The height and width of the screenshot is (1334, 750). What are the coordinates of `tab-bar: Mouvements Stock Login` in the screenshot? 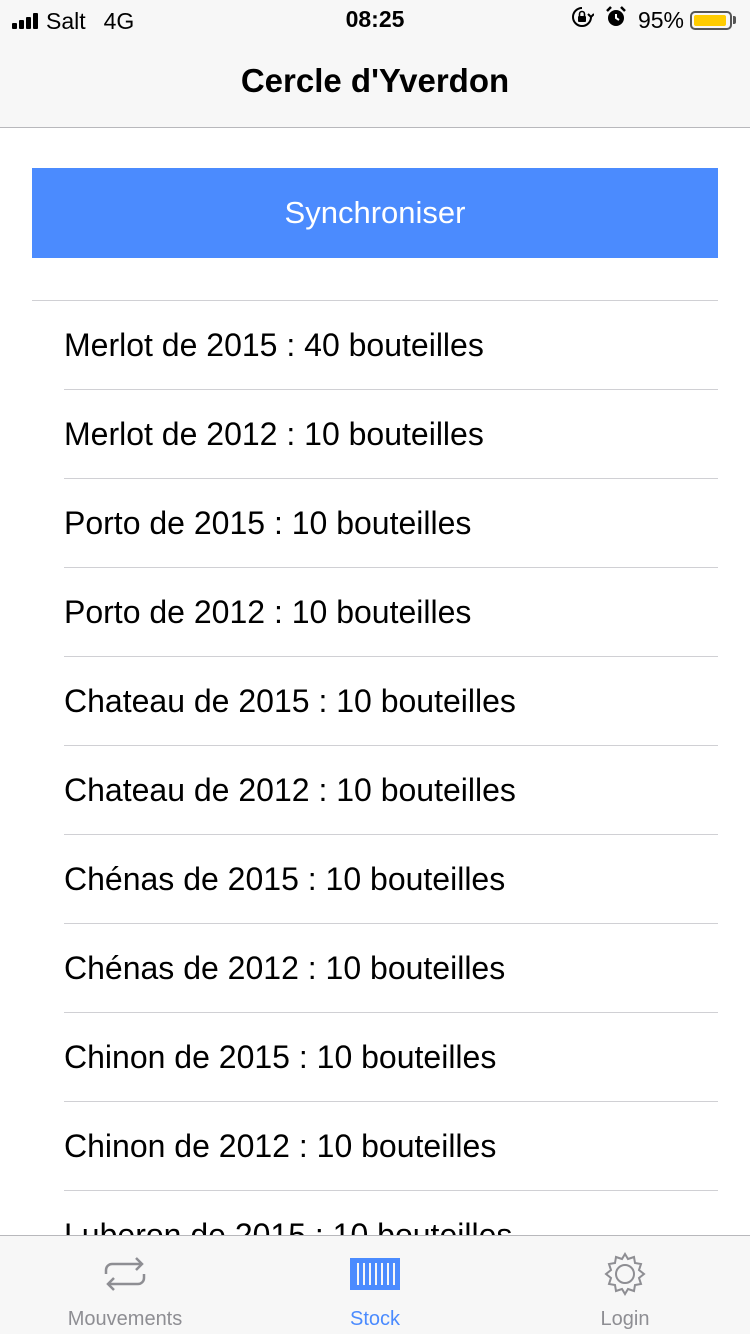 It's located at (375, 1284).